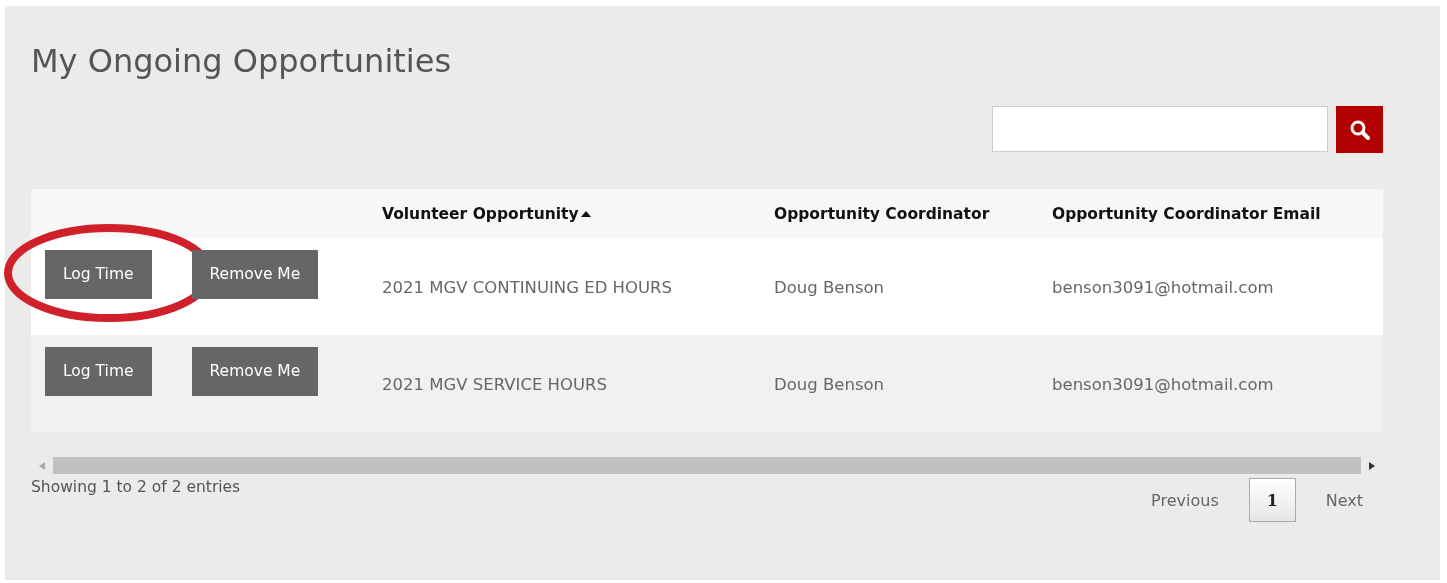 The height and width of the screenshot is (583, 1447). Describe the element at coordinates (882, 213) in the screenshot. I see `column-header: Opportunity Coordinator` at that location.